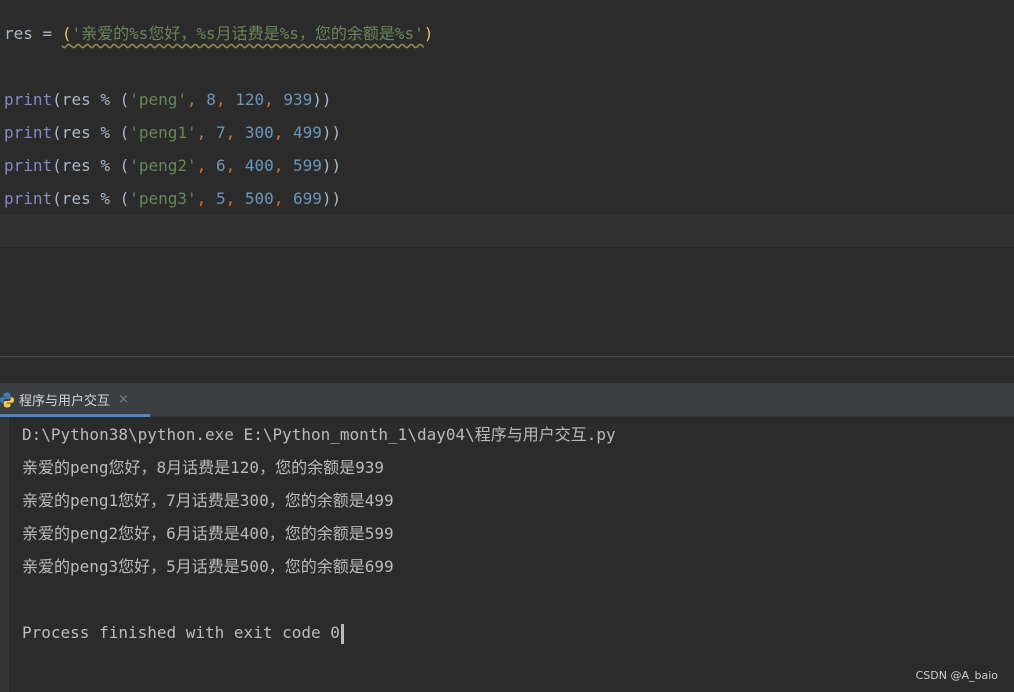  I want to click on panel-gap, so click(507, 370).